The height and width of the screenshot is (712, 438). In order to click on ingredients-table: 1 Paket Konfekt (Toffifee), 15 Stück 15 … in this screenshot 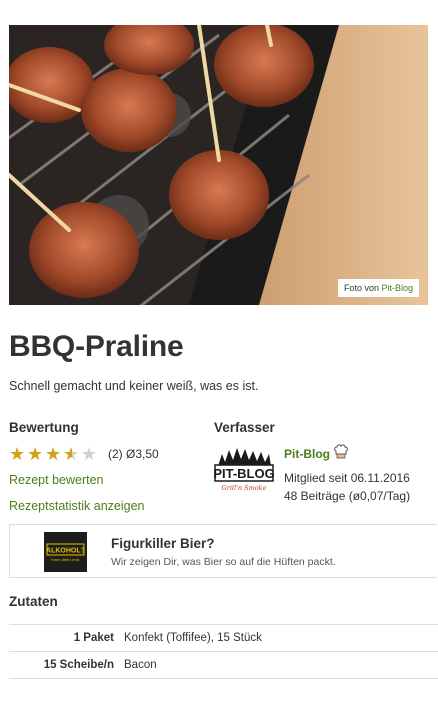, I will do `click(223, 651)`.